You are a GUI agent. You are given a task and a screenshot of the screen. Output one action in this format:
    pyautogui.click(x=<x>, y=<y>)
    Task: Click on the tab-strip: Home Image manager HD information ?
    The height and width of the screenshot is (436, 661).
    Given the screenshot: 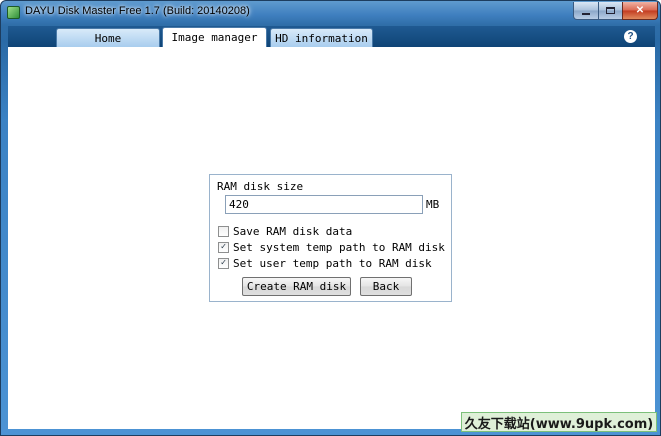 What is the action you would take?
    pyautogui.click(x=331, y=36)
    